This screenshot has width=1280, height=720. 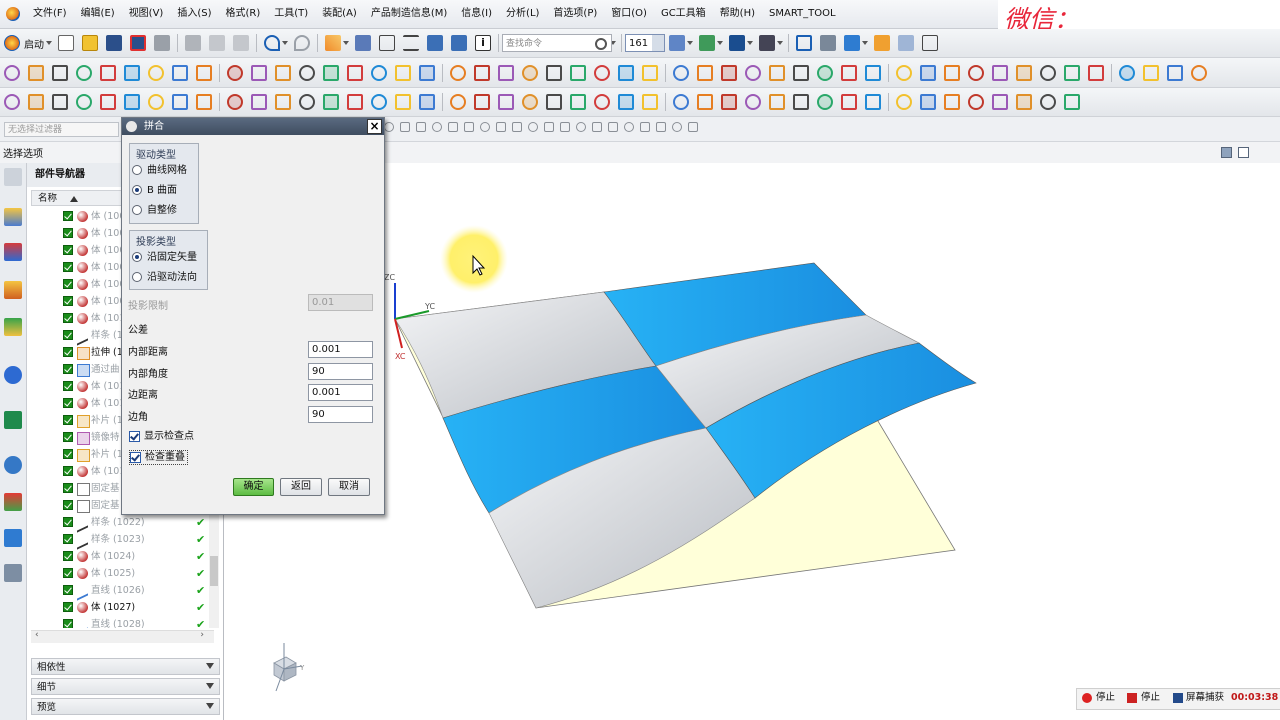 I want to click on scroll-right-icon: ›, so click(x=202, y=635).